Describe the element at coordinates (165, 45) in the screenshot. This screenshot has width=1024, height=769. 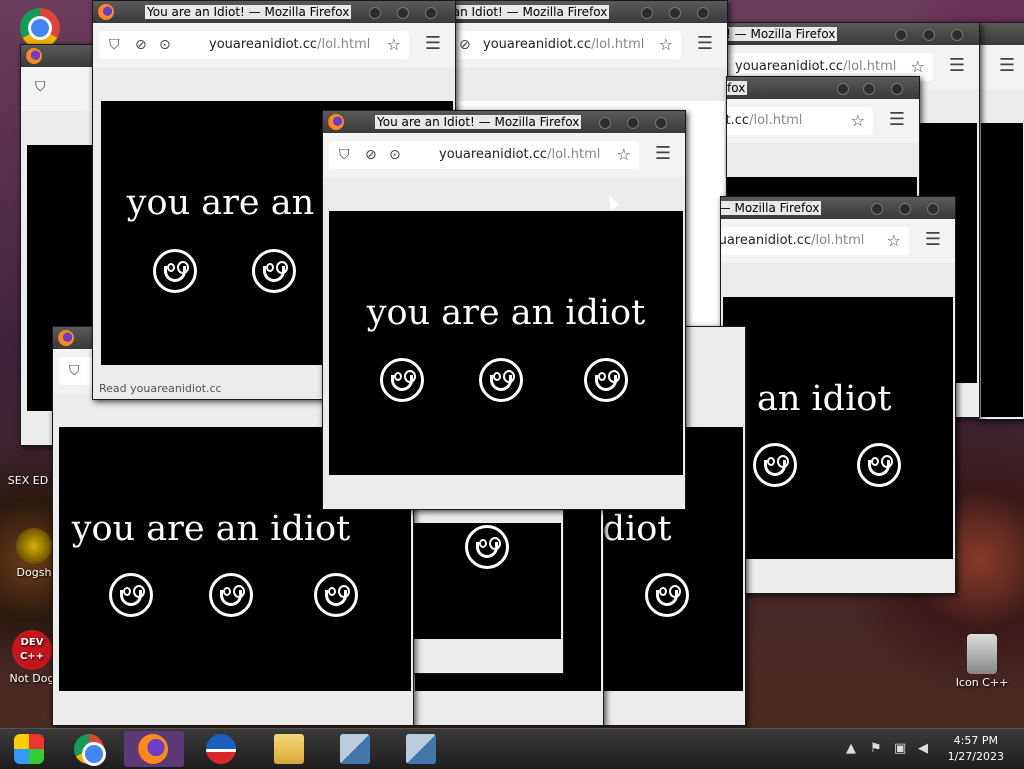
I see `tracking-protection-icon: ⊙` at that location.